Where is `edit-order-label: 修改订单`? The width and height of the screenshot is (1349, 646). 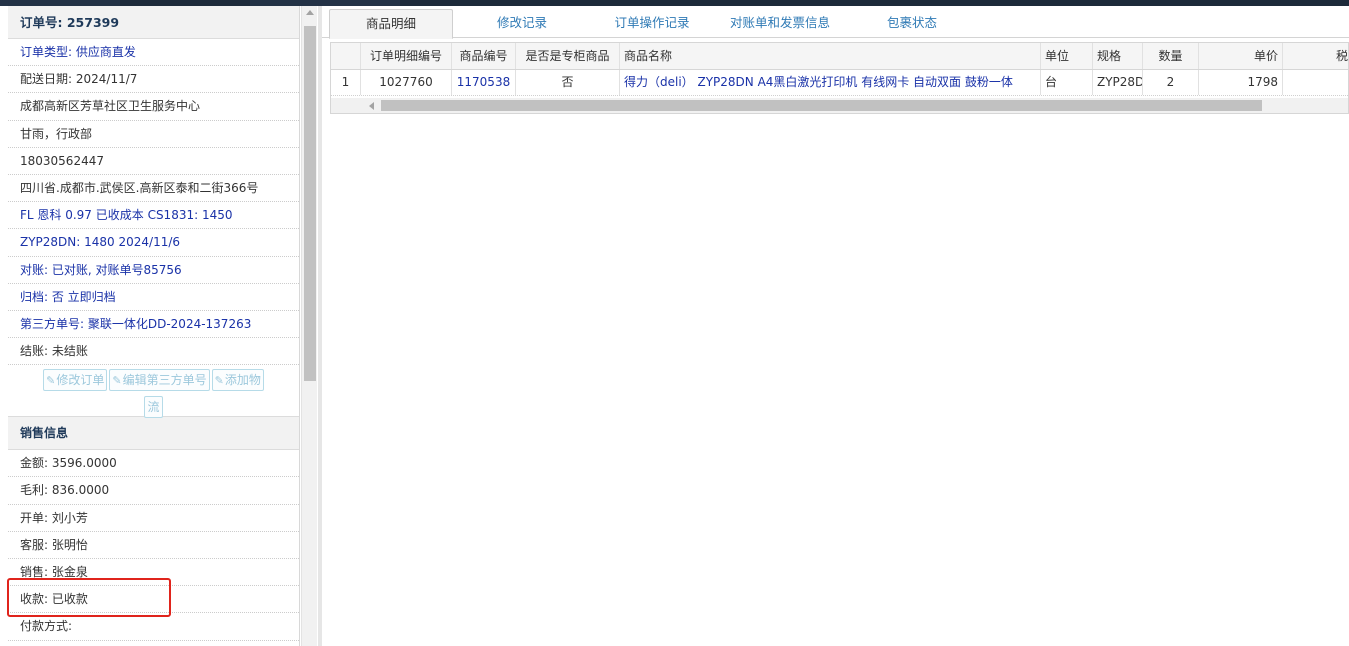
edit-order-label: 修改订单 is located at coordinates (80, 380).